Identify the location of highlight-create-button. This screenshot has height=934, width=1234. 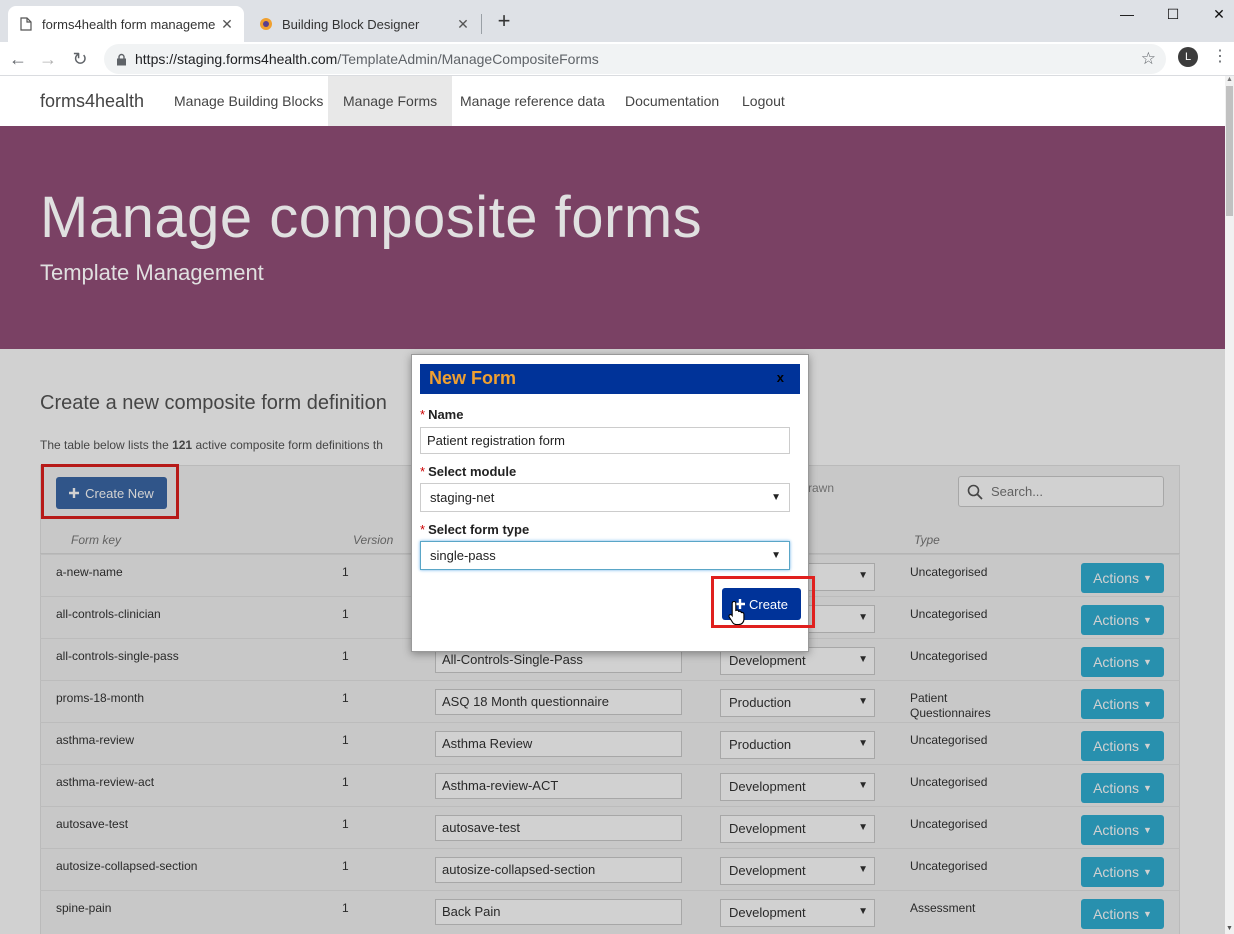
(763, 602).